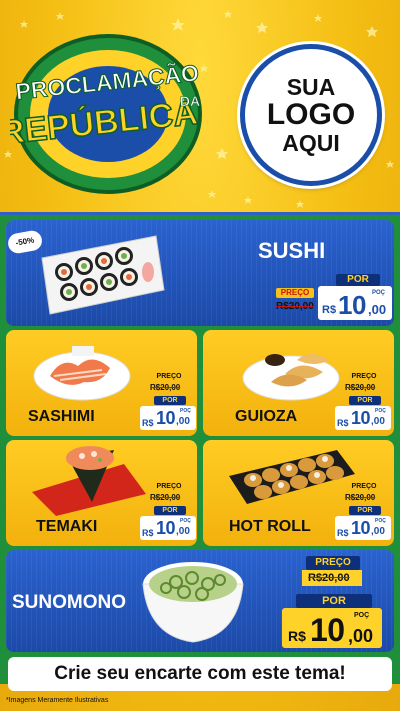  I want to click on preco-label: PREÇO, so click(295, 293).